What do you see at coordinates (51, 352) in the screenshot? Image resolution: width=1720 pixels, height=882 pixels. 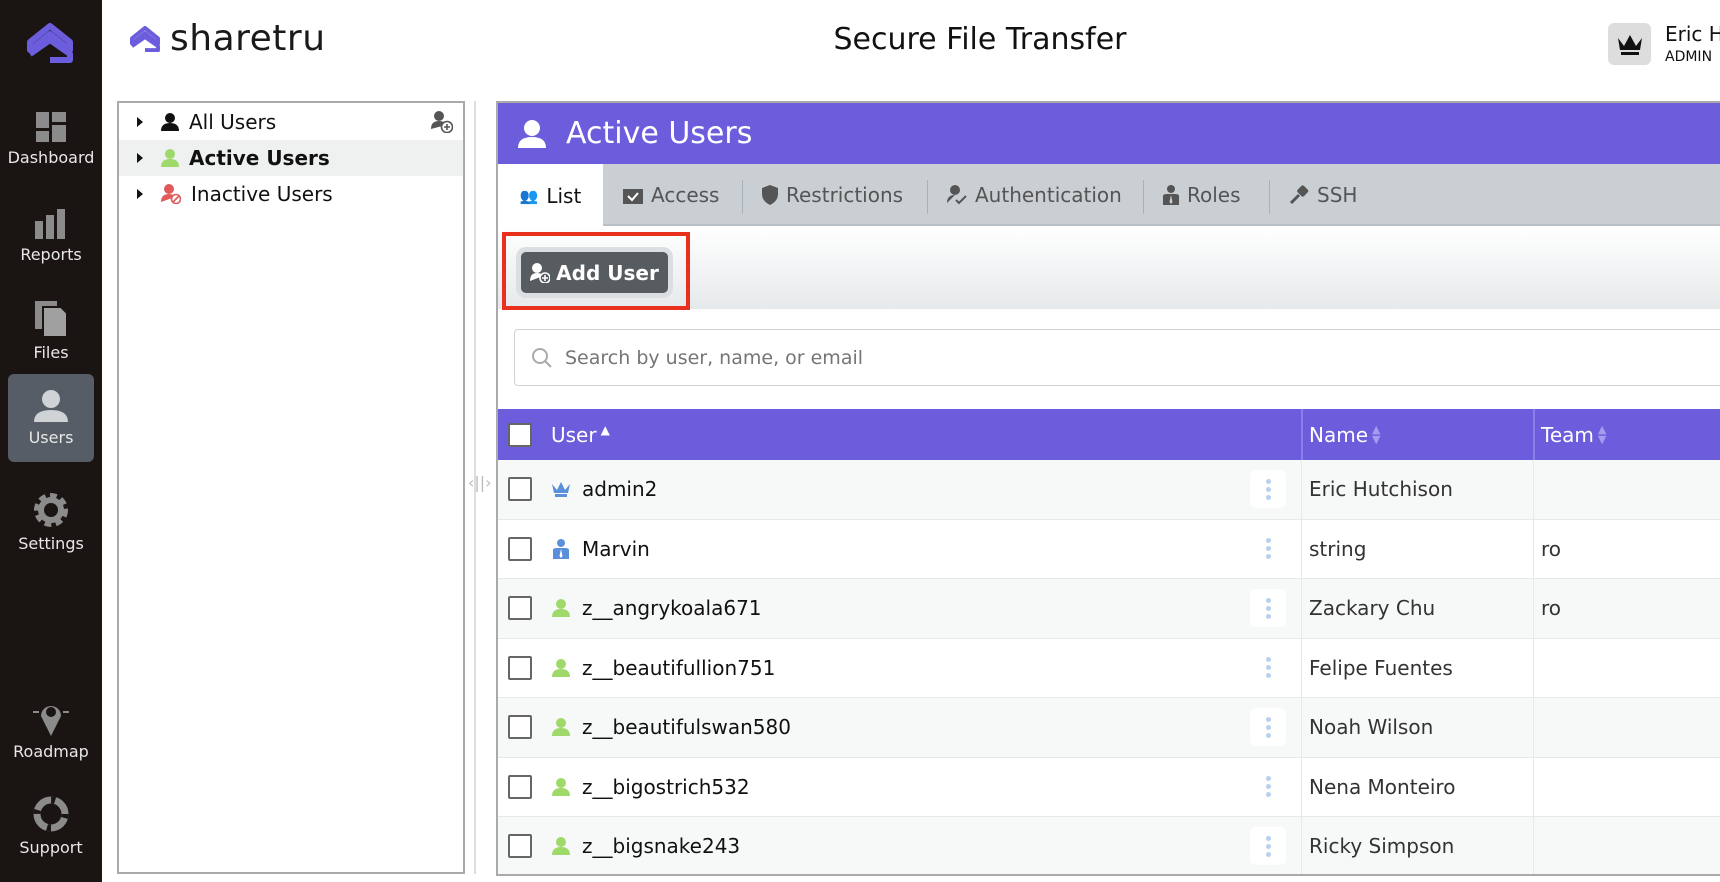 I see `sidebar-label: Files` at bounding box center [51, 352].